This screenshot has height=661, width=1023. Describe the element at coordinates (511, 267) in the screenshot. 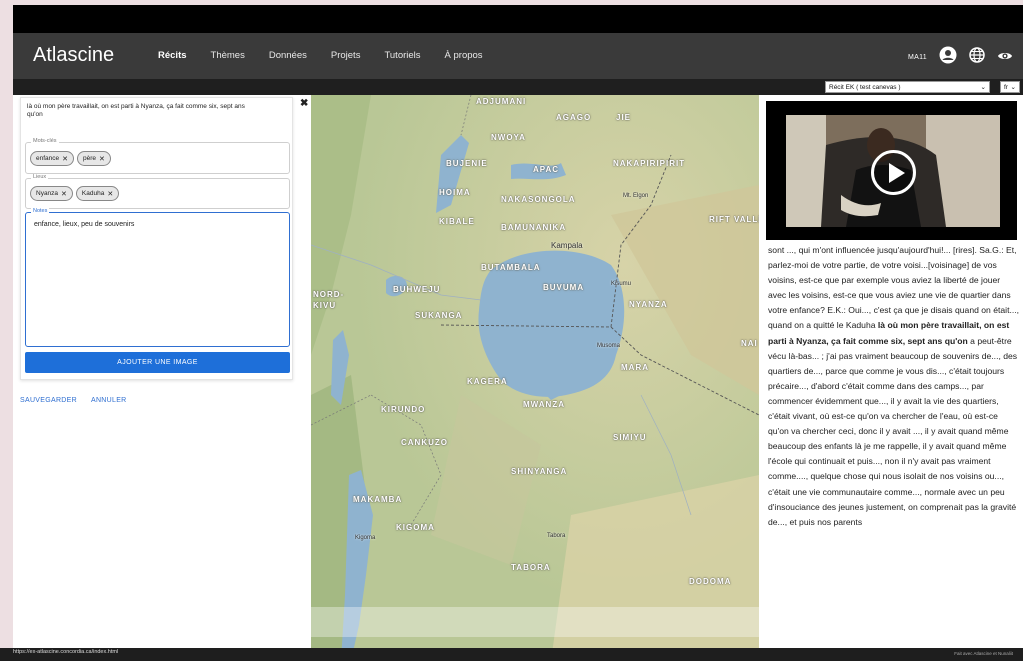

I see `map-label: BUTAMBALA` at that location.